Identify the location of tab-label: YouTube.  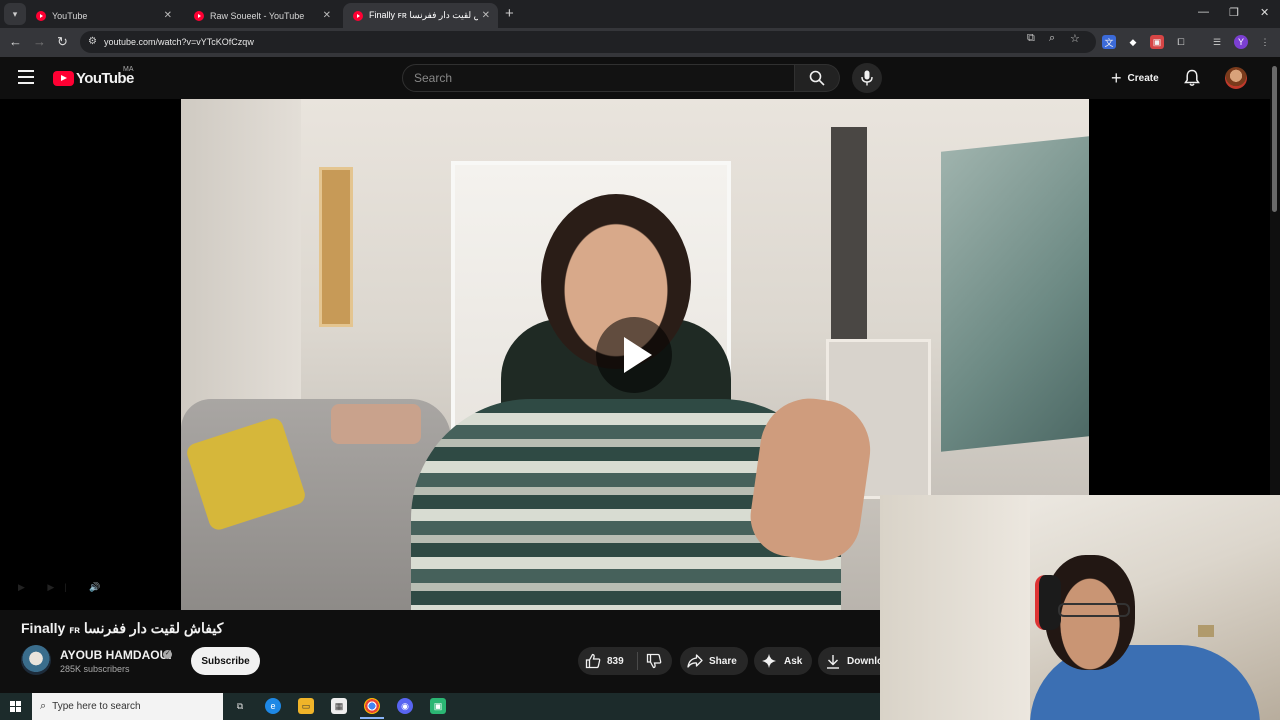
(70, 15).